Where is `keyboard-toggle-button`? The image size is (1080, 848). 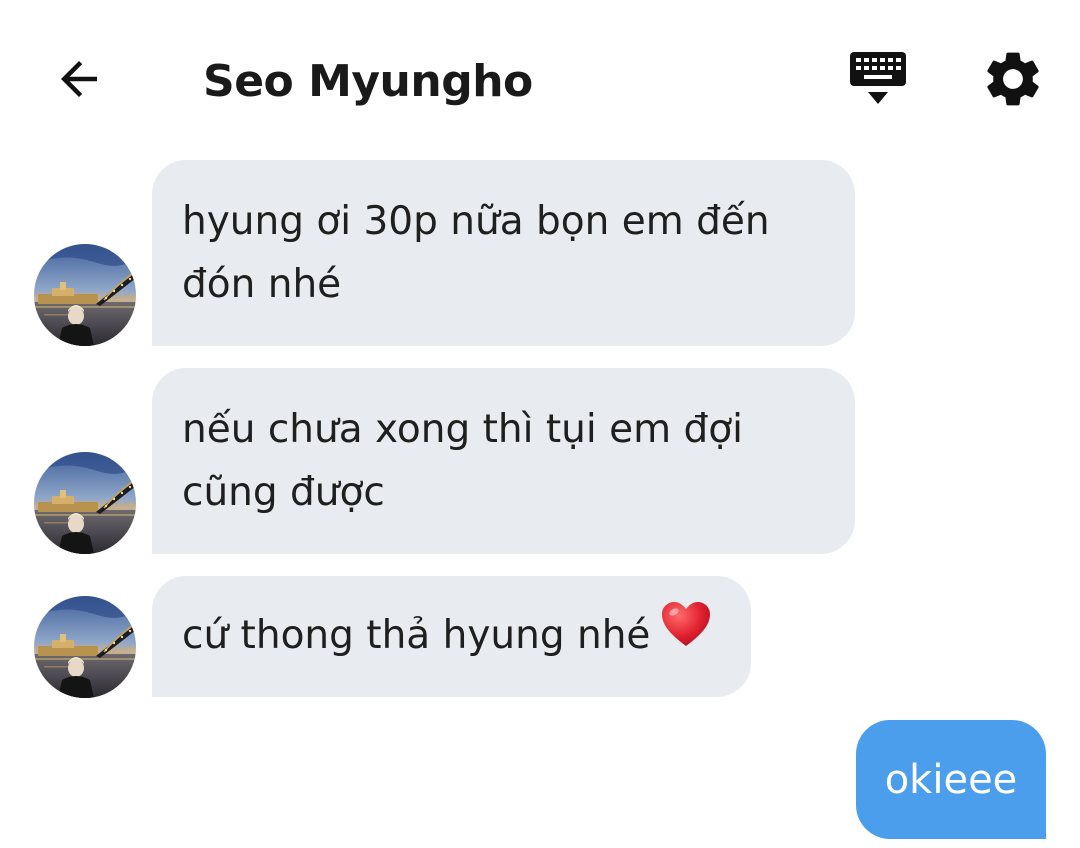
keyboard-toggle-button is located at coordinates (877, 79).